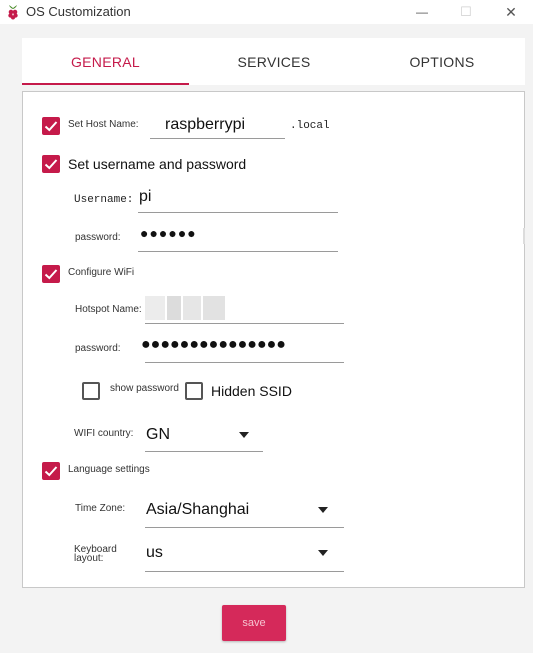 This screenshot has height=653, width=533. What do you see at coordinates (194, 391) in the screenshot?
I see `hidden-ssid-checkbox` at bounding box center [194, 391].